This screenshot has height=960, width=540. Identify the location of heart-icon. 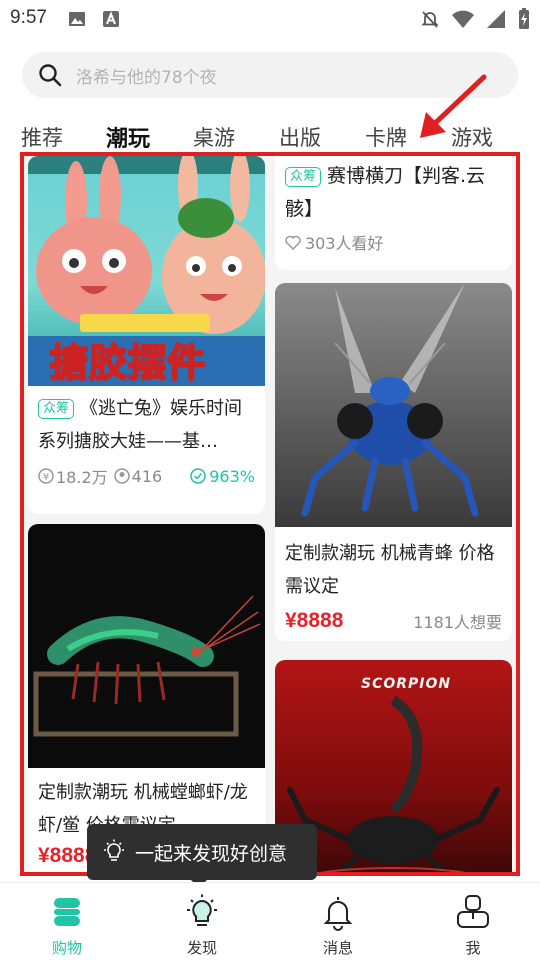
(293, 242).